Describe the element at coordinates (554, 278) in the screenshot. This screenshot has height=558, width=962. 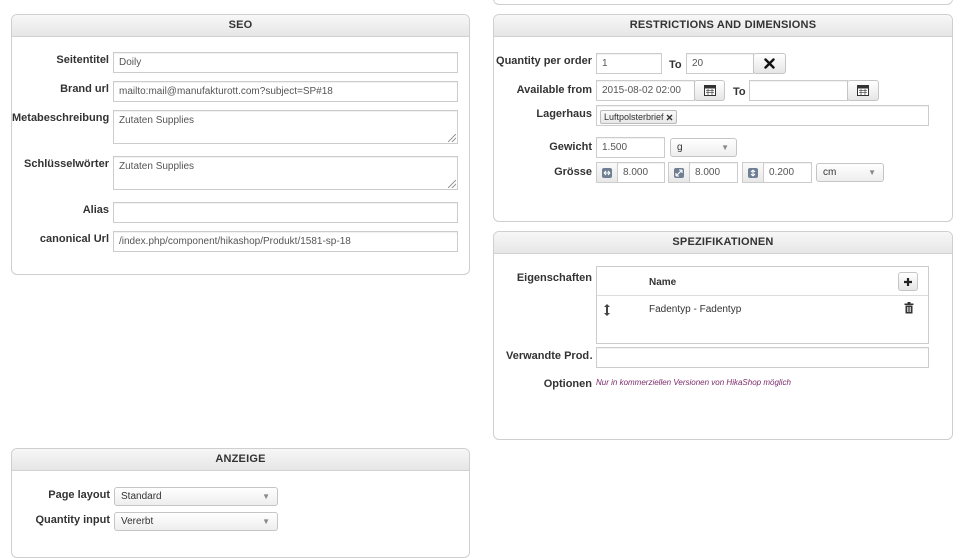
I see `eigenschaften-label: Eigenschaften` at that location.